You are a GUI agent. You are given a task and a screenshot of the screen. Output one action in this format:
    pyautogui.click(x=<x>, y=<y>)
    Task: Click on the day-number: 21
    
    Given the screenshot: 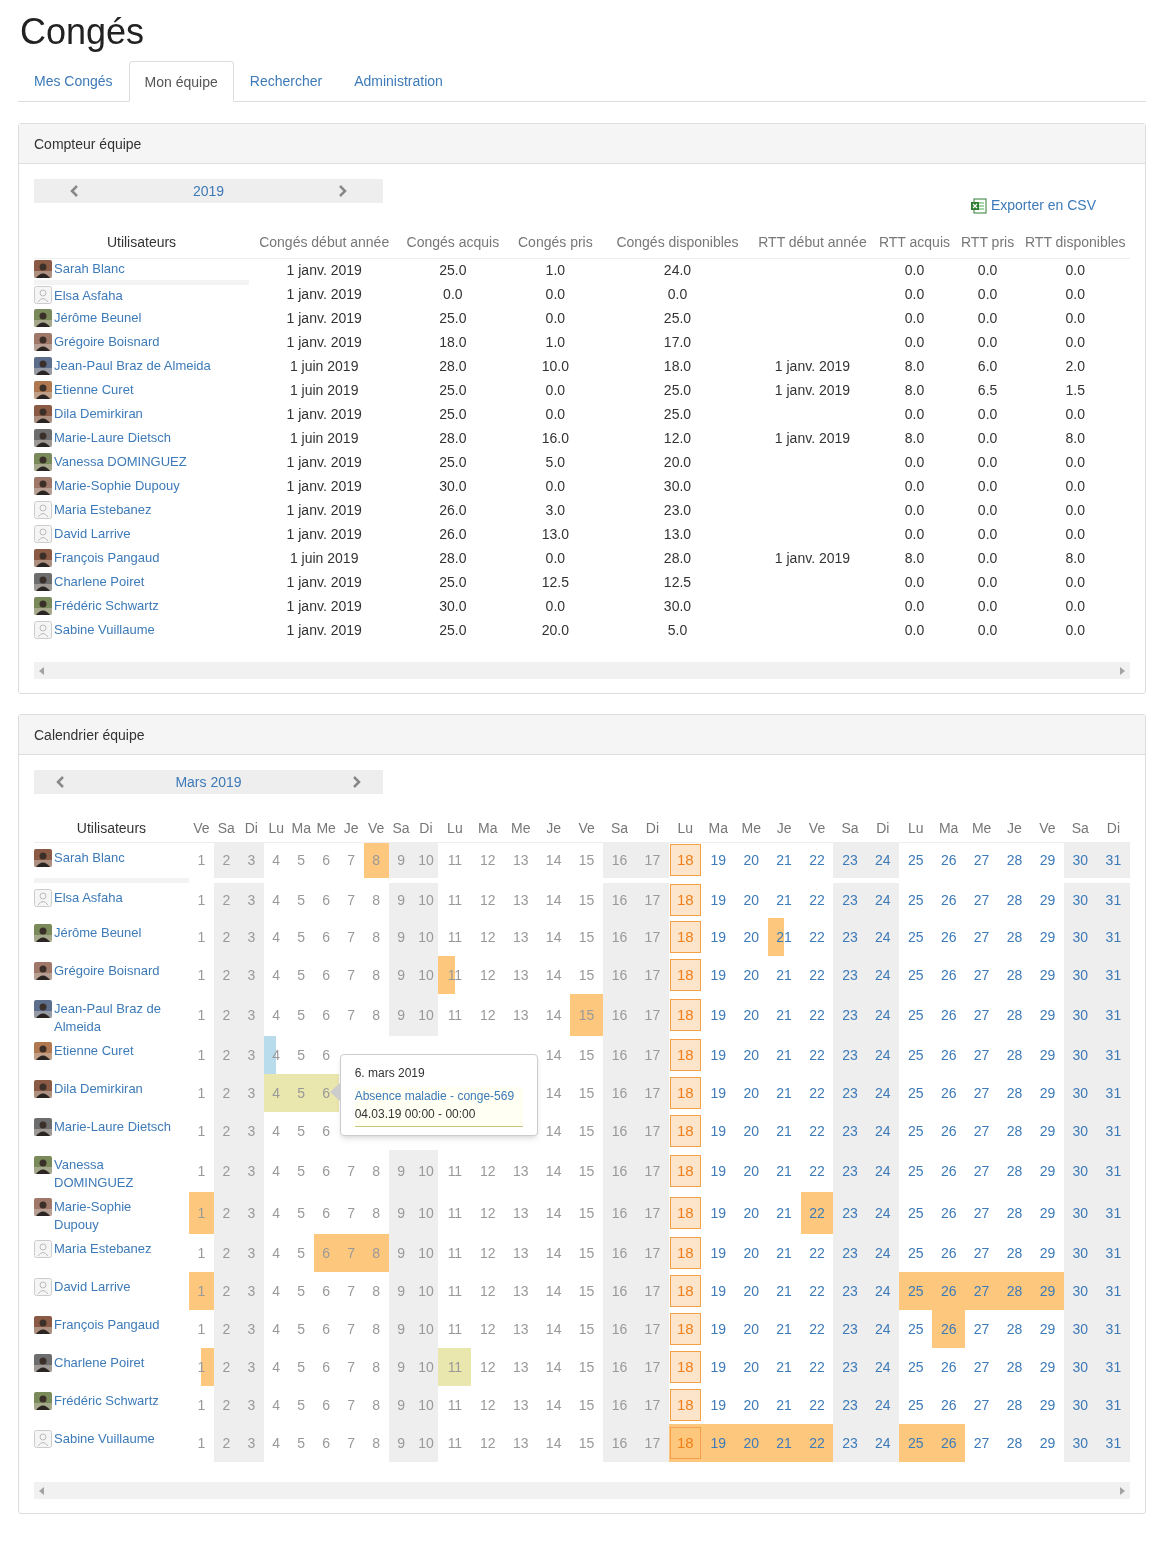 What is the action you would take?
    pyautogui.click(x=784, y=1092)
    